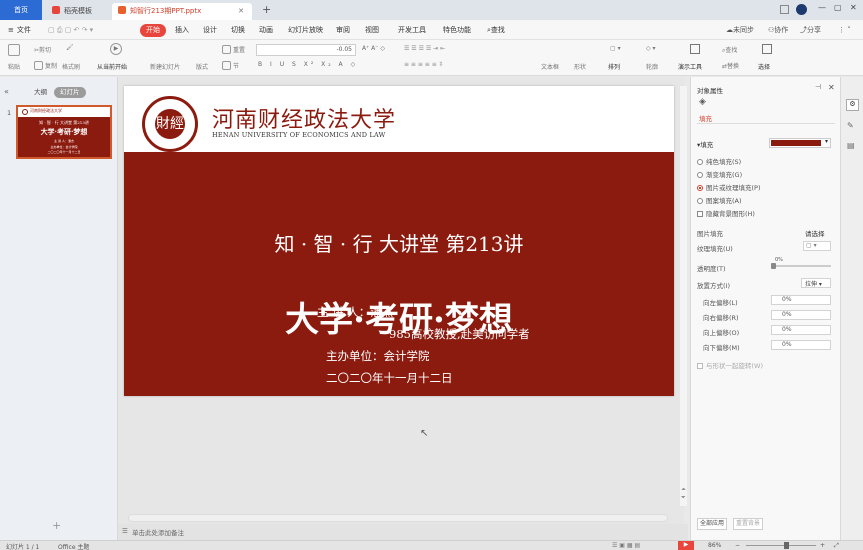 The height and width of the screenshot is (550, 863). What do you see at coordinates (266, 30) in the screenshot?
I see `menu-animation: 动画` at bounding box center [266, 30].